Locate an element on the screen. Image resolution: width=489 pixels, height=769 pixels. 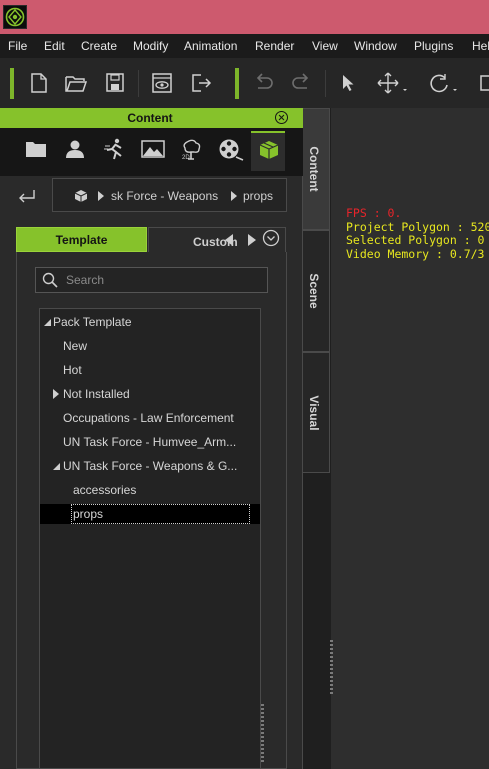
person-icon is located at coordinates (75, 149).